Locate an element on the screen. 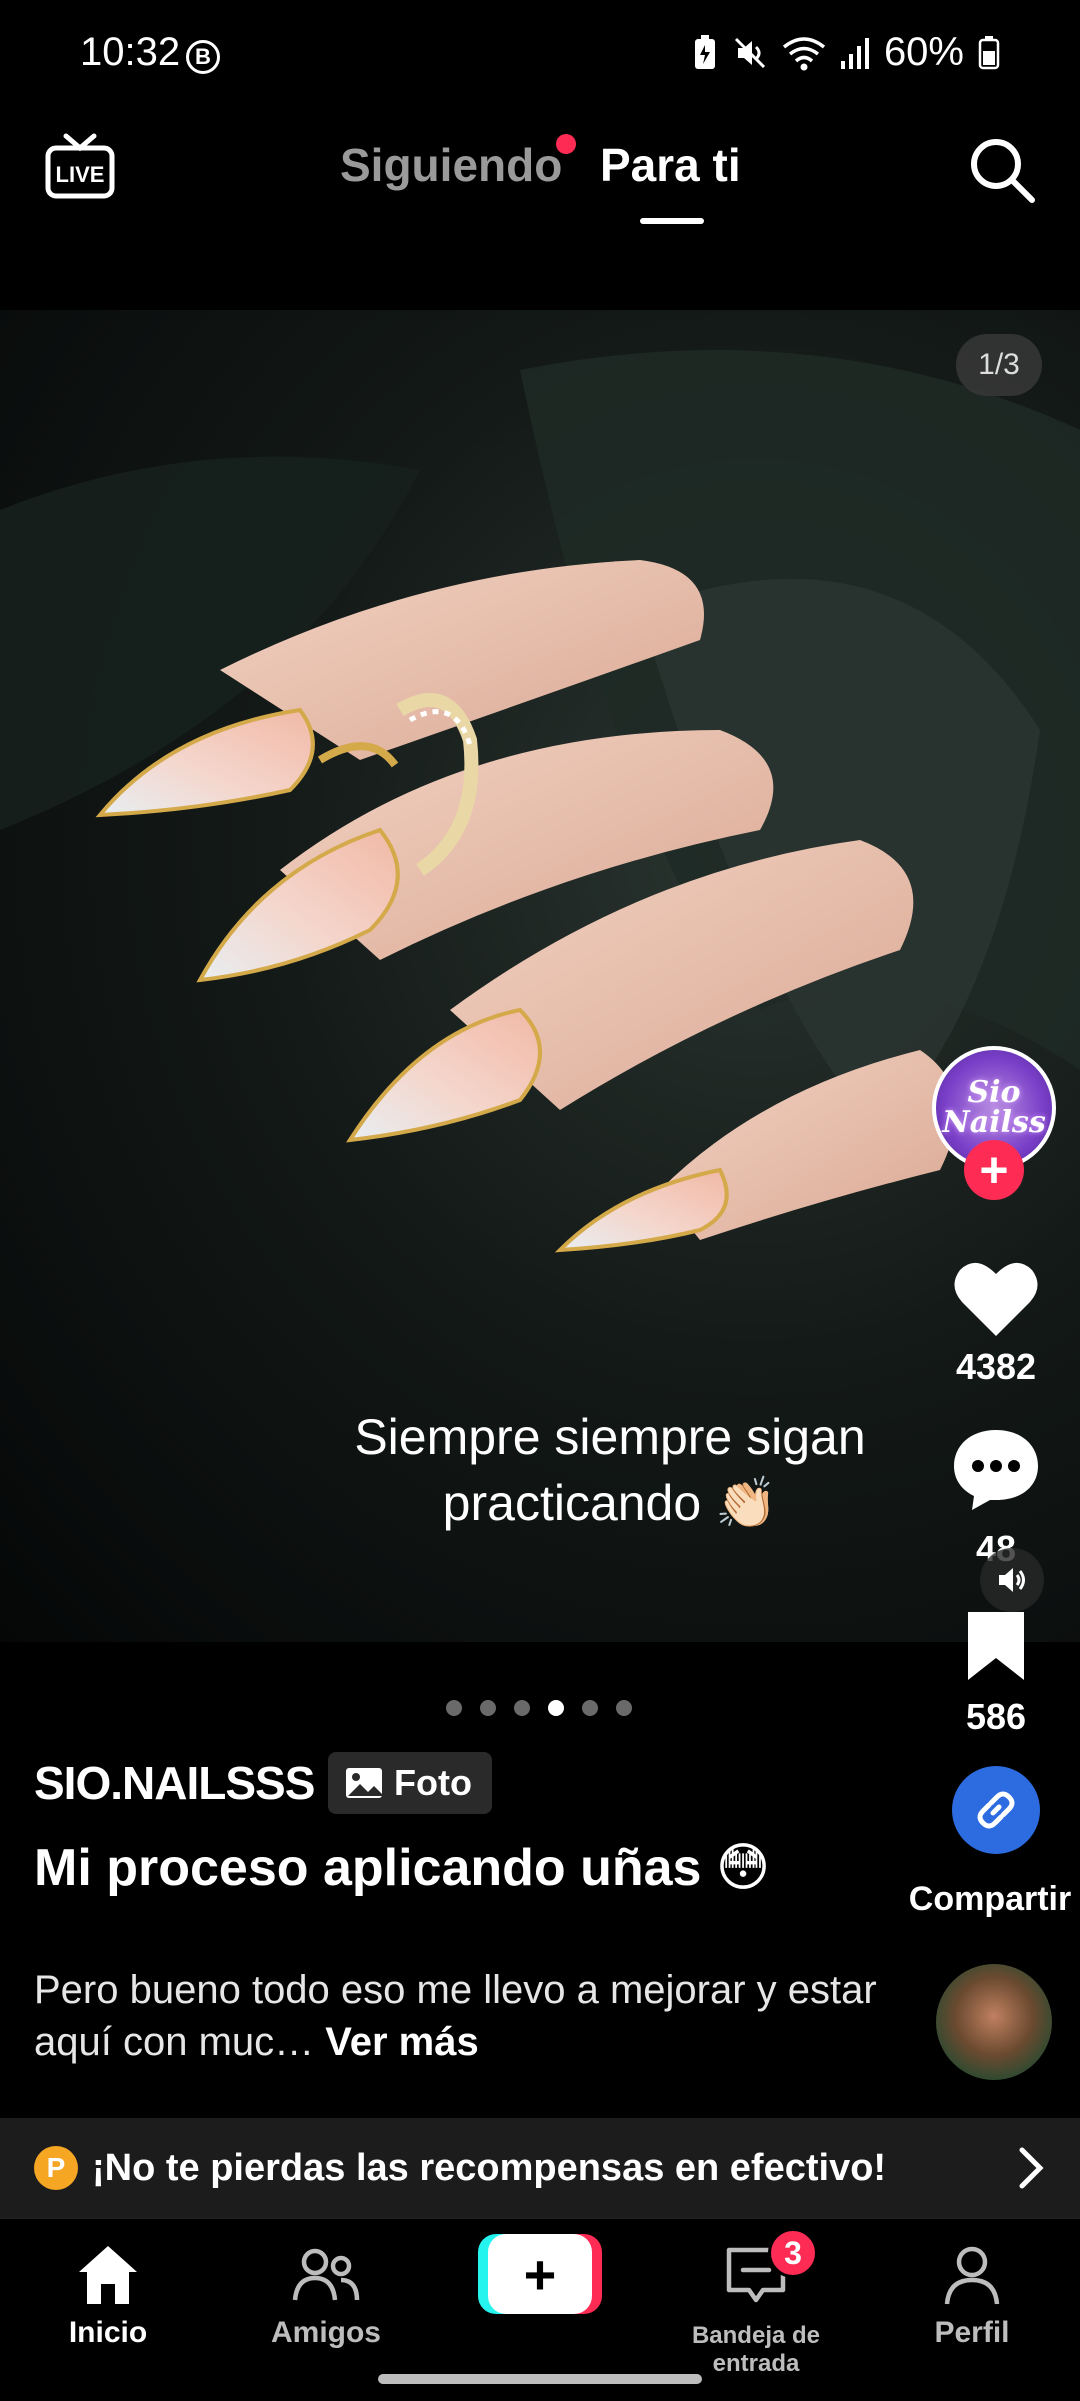 Image resolution: width=1080 pixels, height=2401 pixels. like-button is located at coordinates (996, 1298).